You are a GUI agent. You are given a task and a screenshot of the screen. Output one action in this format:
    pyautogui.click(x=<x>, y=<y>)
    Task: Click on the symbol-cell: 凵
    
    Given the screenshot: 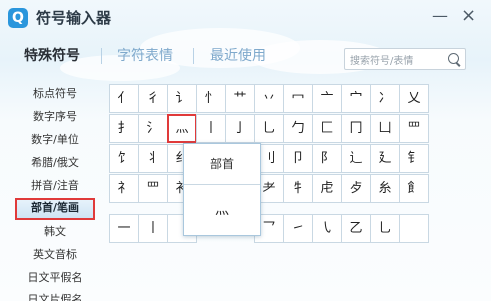 What is the action you would take?
    pyautogui.click(x=385, y=128)
    